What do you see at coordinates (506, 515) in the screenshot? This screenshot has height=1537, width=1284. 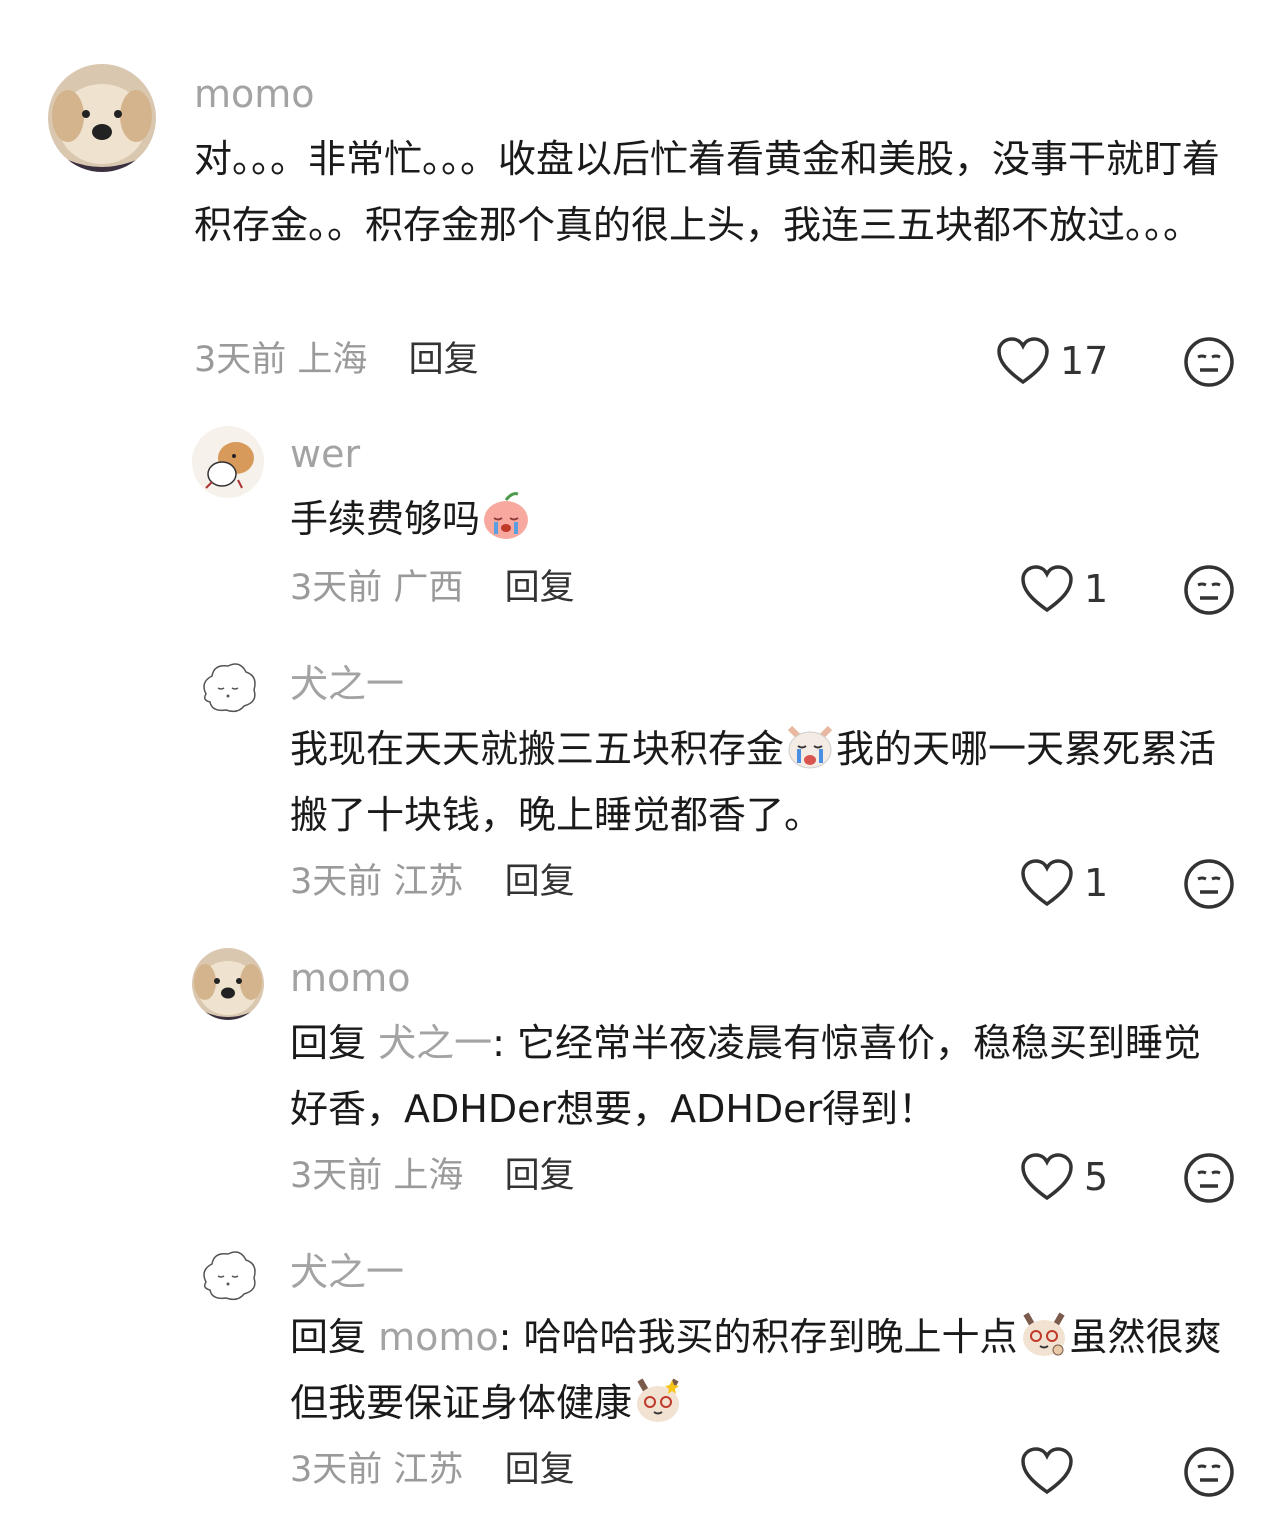 I see `crying-peach-emoji` at bounding box center [506, 515].